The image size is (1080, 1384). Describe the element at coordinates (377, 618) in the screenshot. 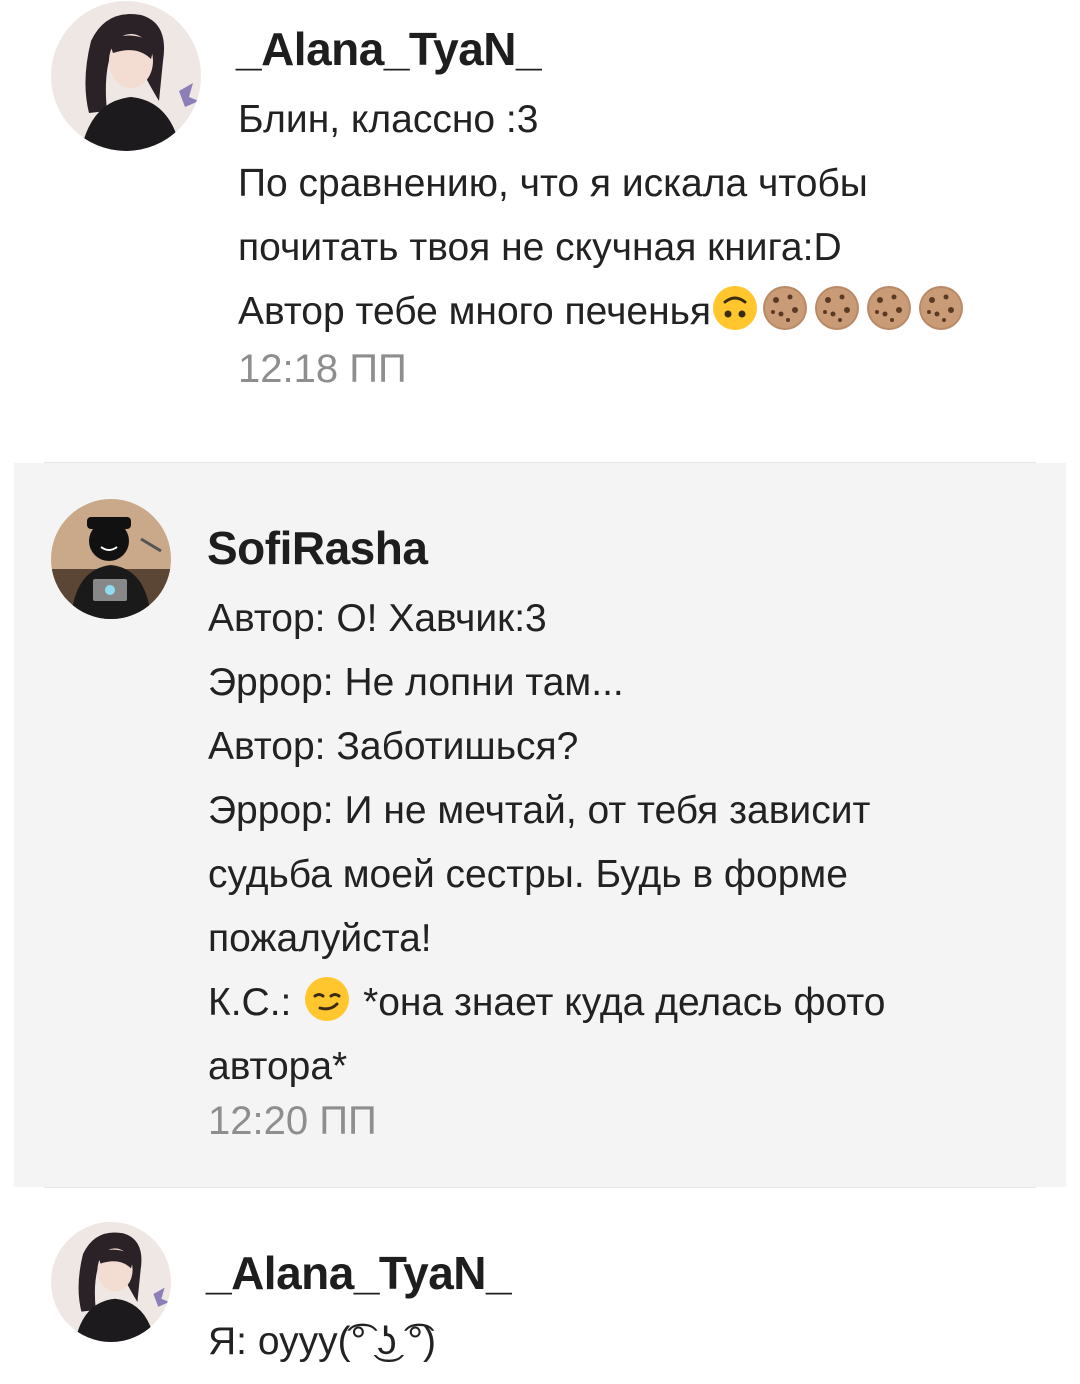

I see `comment-text-line: Автор: О! Хавчик:3` at that location.